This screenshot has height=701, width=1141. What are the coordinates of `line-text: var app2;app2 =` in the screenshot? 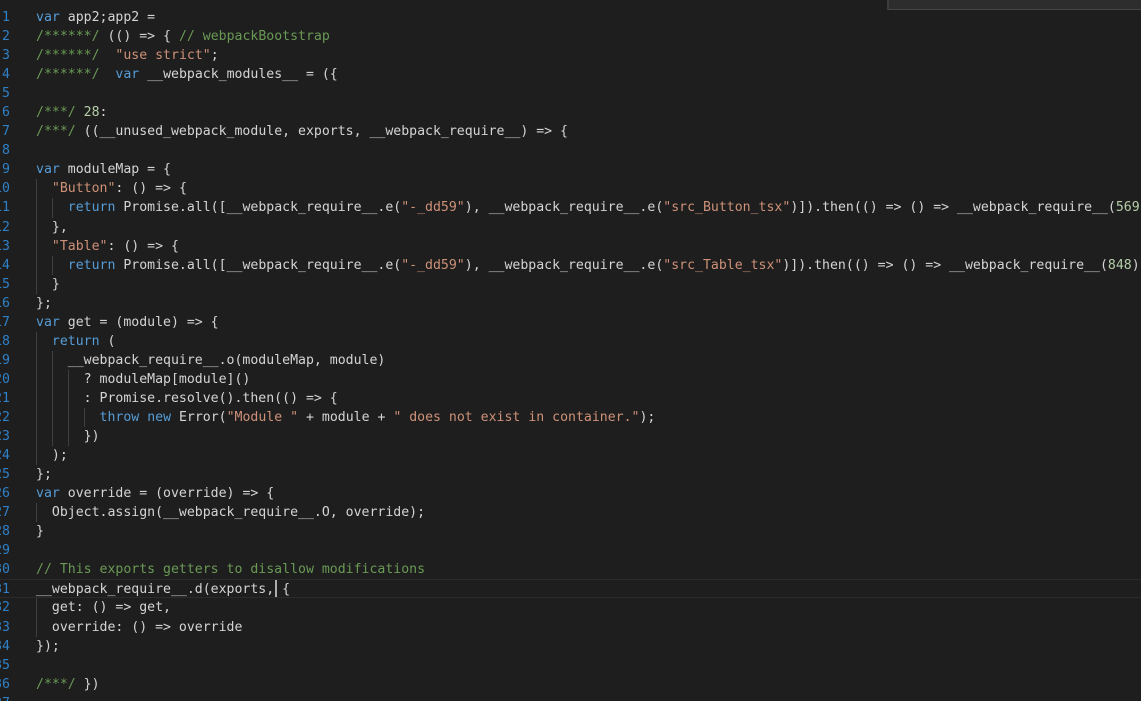 It's located at (95, 17).